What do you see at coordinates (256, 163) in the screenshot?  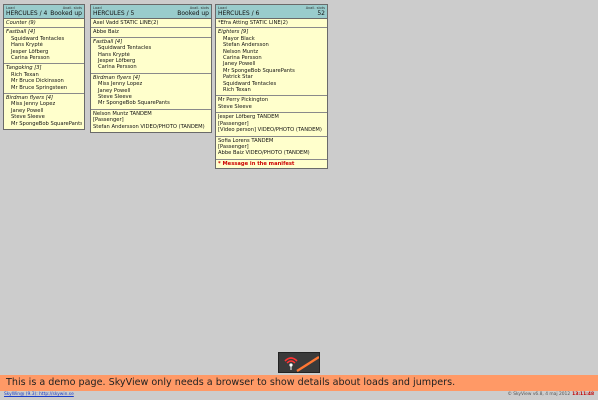 I see `manifest-message: * Message in the manifest` at bounding box center [256, 163].